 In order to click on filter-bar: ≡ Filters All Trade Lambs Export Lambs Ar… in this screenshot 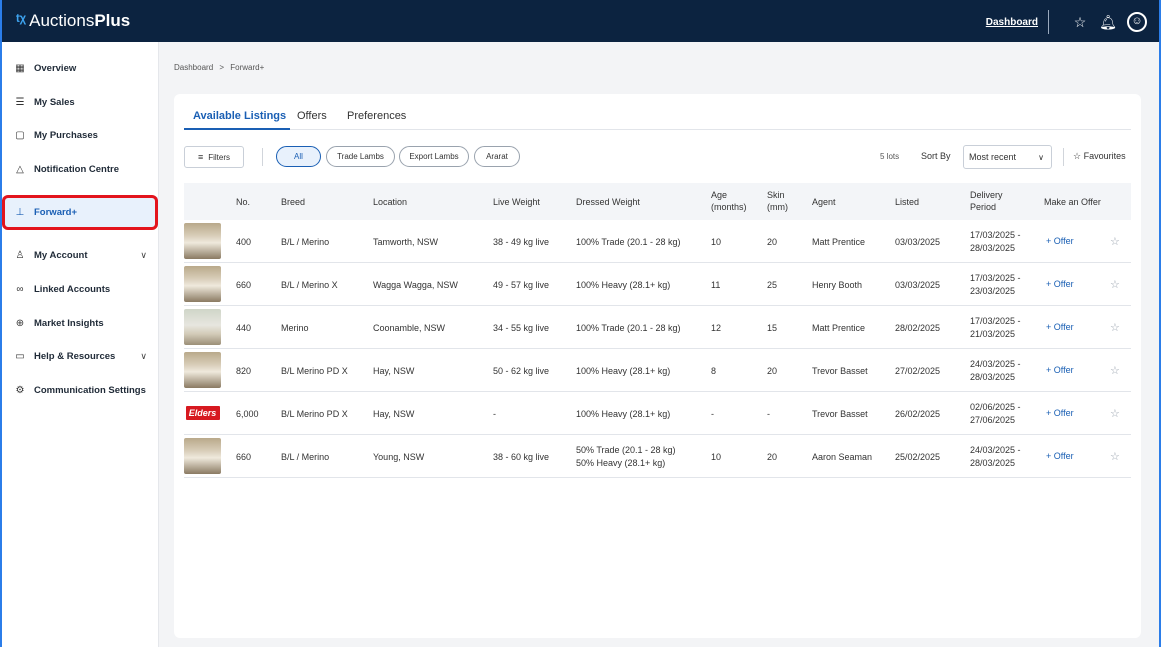, I will do `click(657, 157)`.